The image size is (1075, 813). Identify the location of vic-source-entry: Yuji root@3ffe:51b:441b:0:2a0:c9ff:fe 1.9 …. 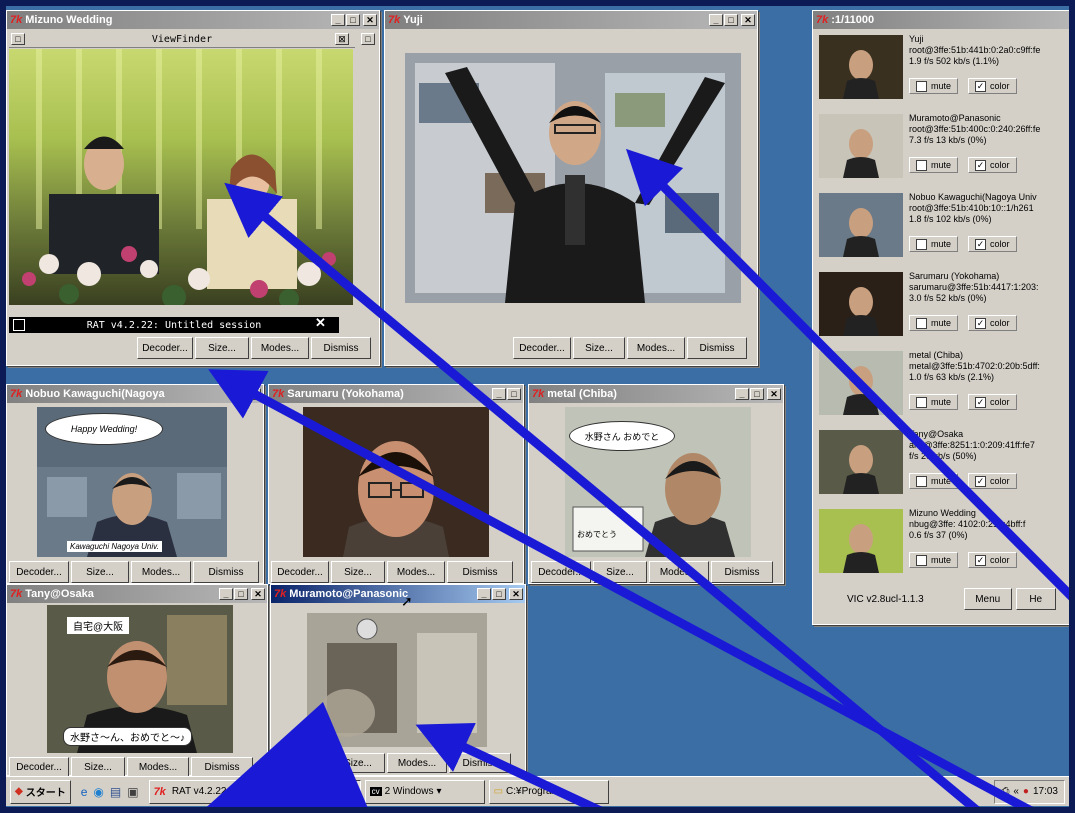
(946, 69).